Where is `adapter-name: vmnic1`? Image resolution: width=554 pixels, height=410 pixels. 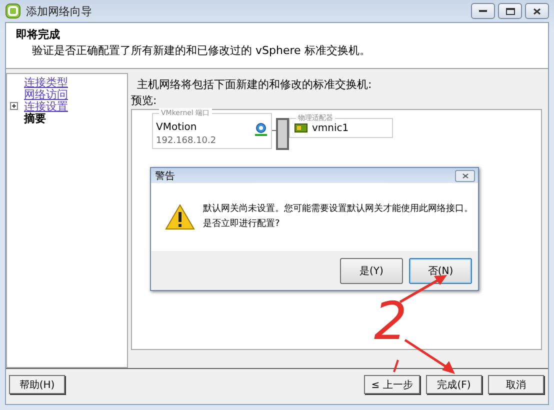 adapter-name: vmnic1 is located at coordinates (330, 128).